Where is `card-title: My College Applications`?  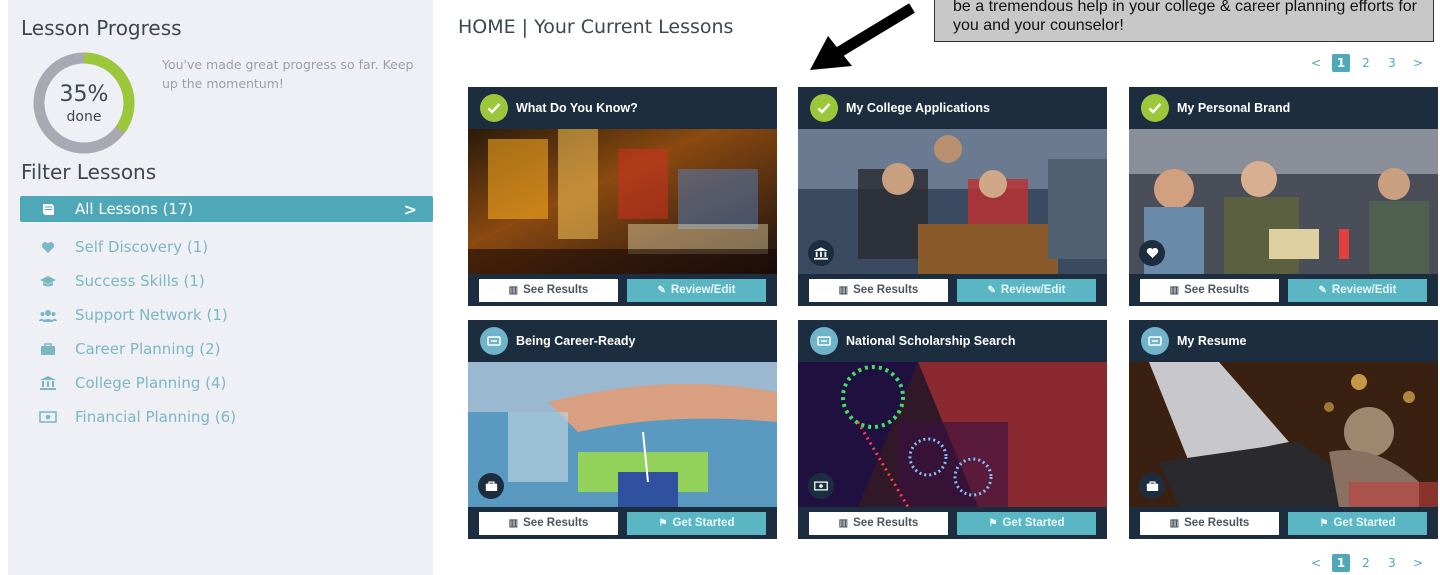 card-title: My College Applications is located at coordinates (918, 108).